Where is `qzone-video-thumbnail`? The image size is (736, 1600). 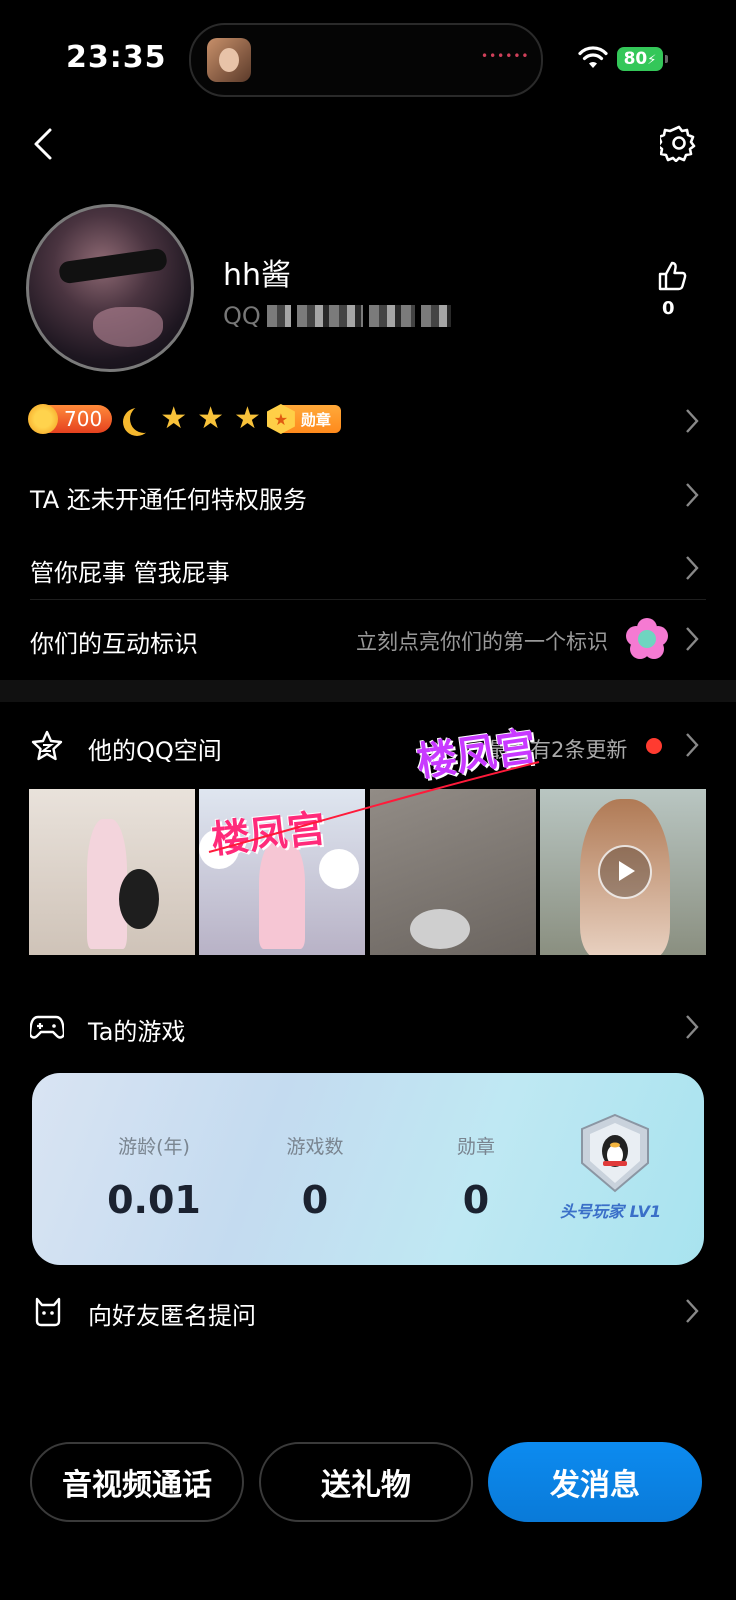
qzone-video-thumbnail is located at coordinates (623, 872).